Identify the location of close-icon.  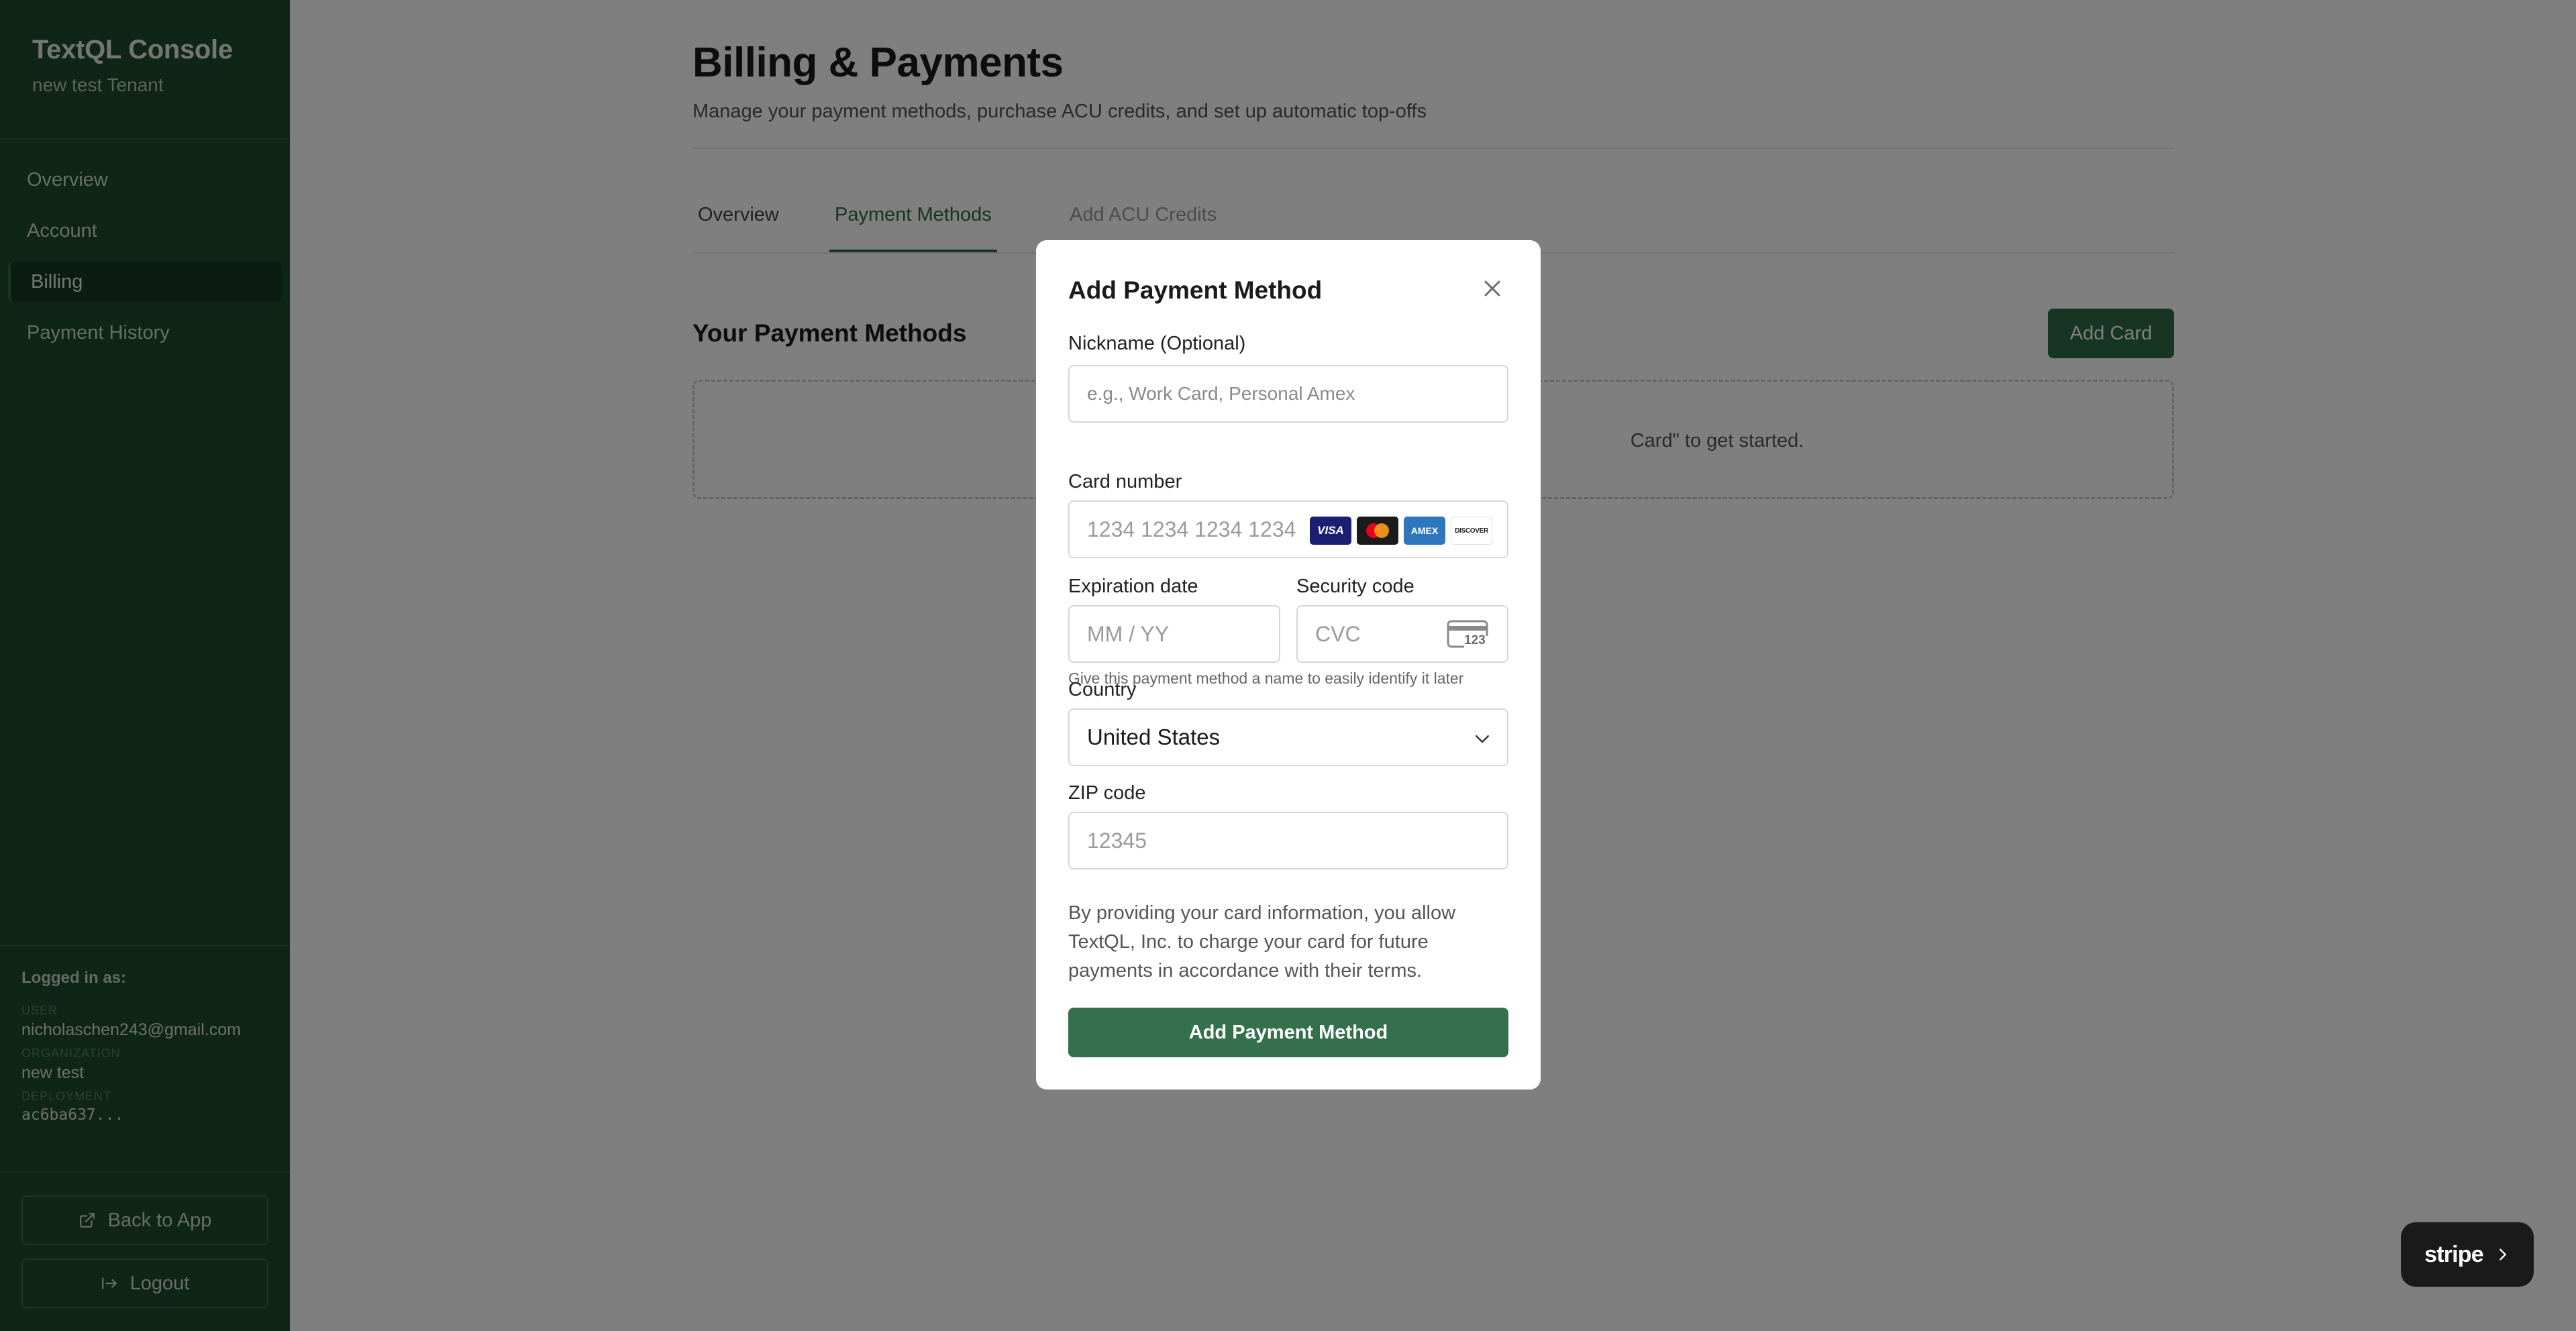
(1492, 288).